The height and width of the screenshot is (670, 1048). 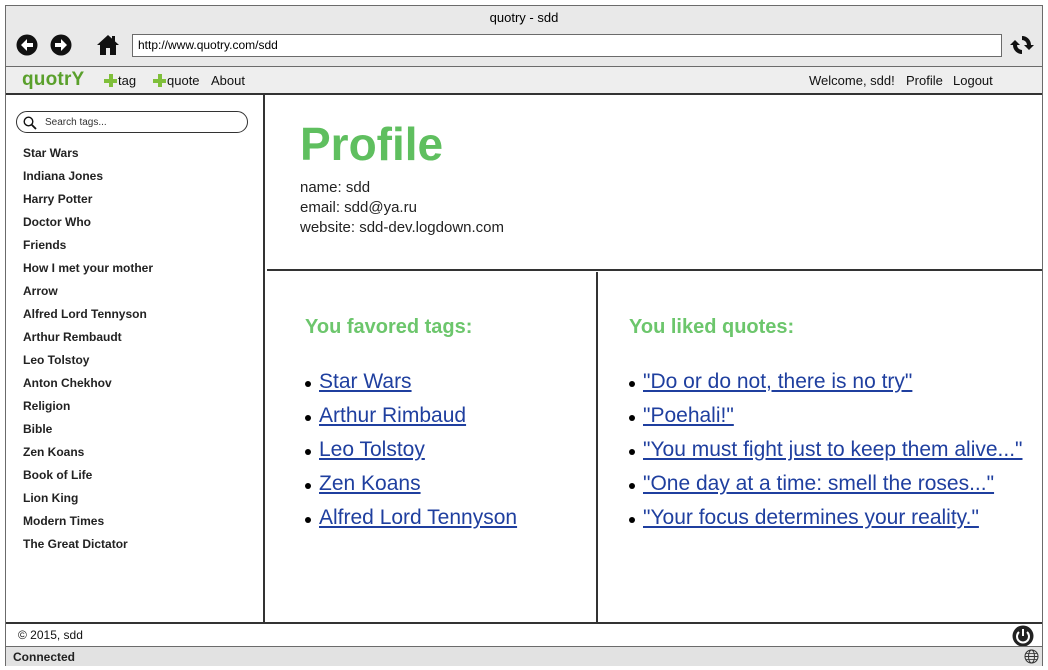 I want to click on profile-link: Profile, so click(x=924, y=80).